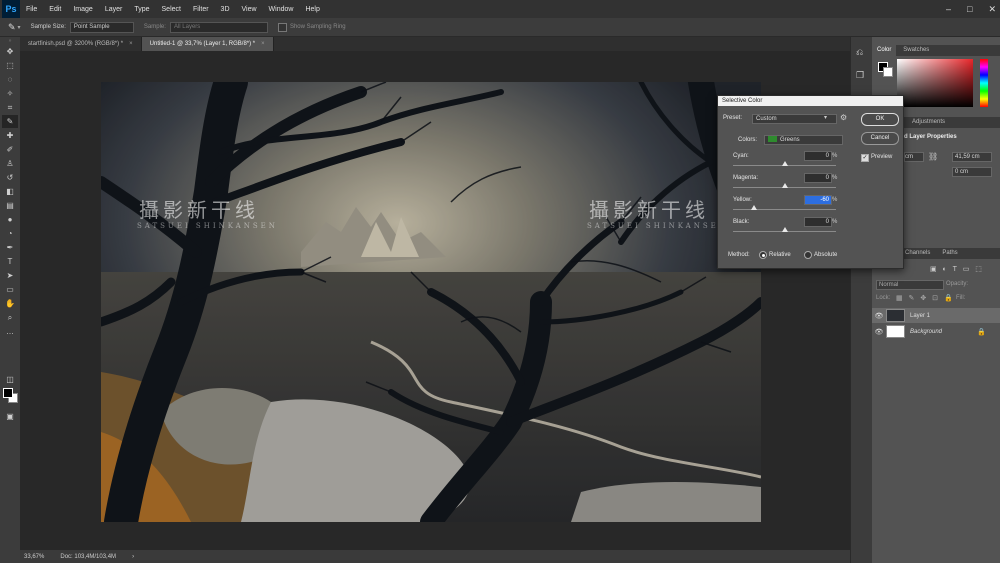  I want to click on brush-tool-icon: ✐, so click(10, 149).